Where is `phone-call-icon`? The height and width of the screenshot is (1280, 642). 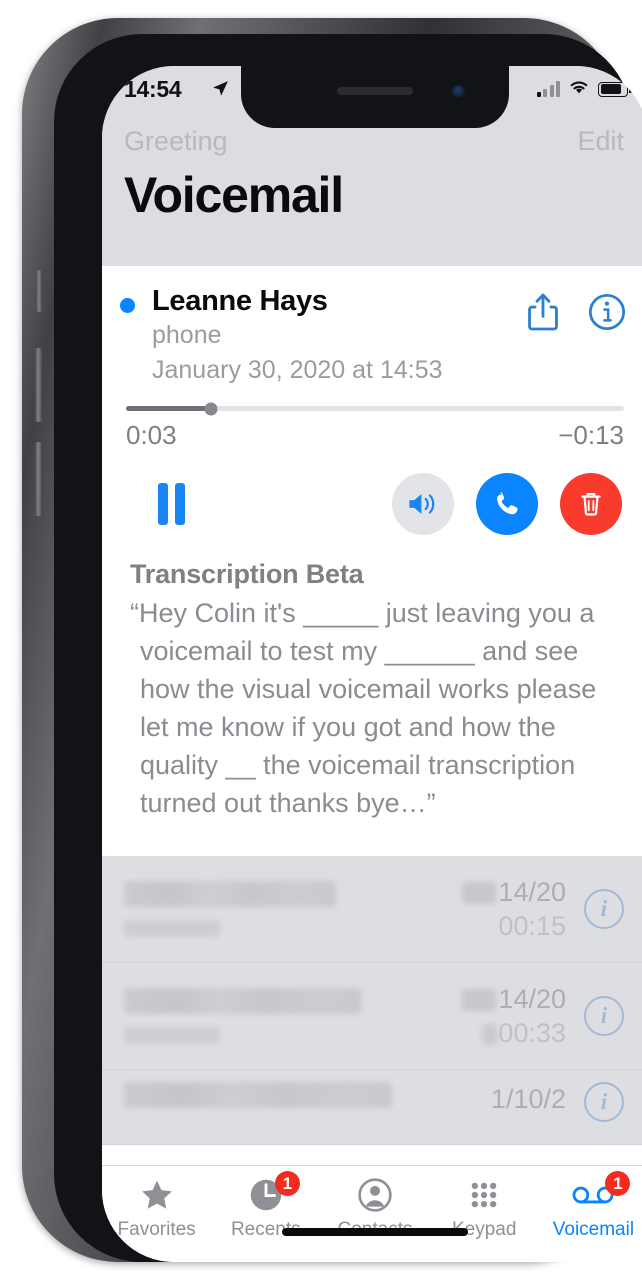
phone-call-icon is located at coordinates (507, 504).